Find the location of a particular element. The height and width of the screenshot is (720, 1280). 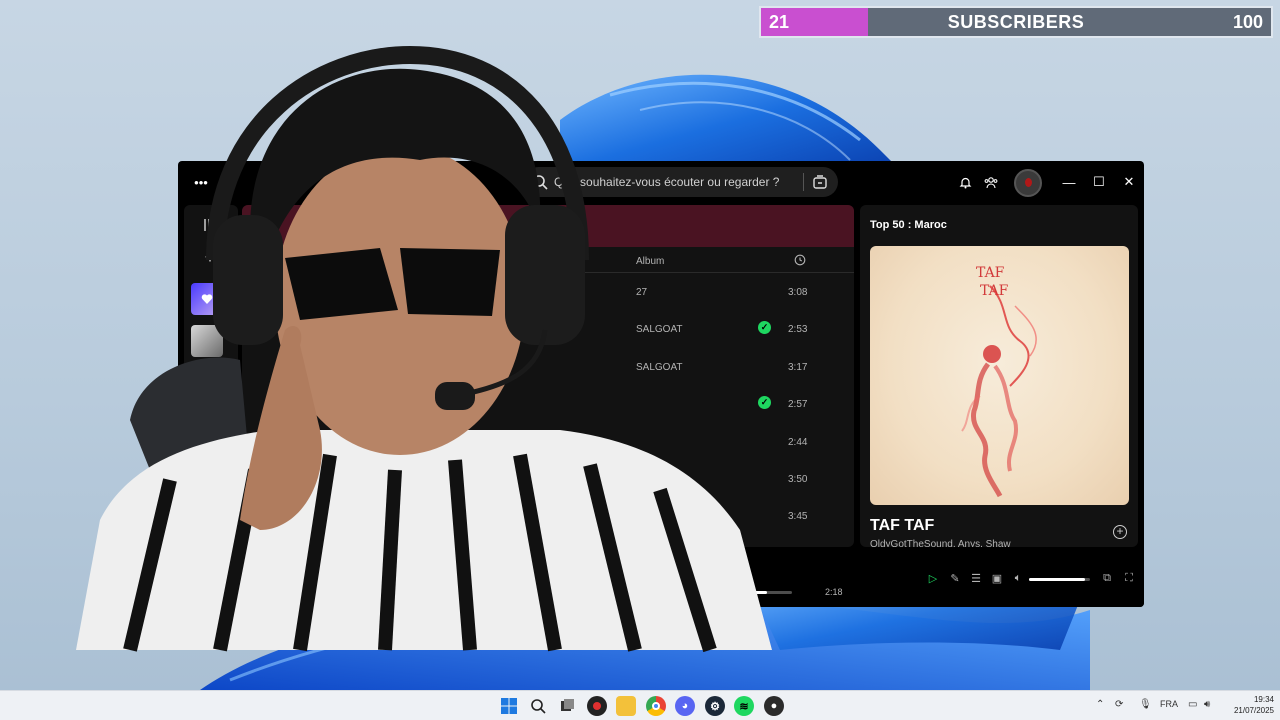

now-playing-view-icon: ▷ is located at coordinates (933, 578).